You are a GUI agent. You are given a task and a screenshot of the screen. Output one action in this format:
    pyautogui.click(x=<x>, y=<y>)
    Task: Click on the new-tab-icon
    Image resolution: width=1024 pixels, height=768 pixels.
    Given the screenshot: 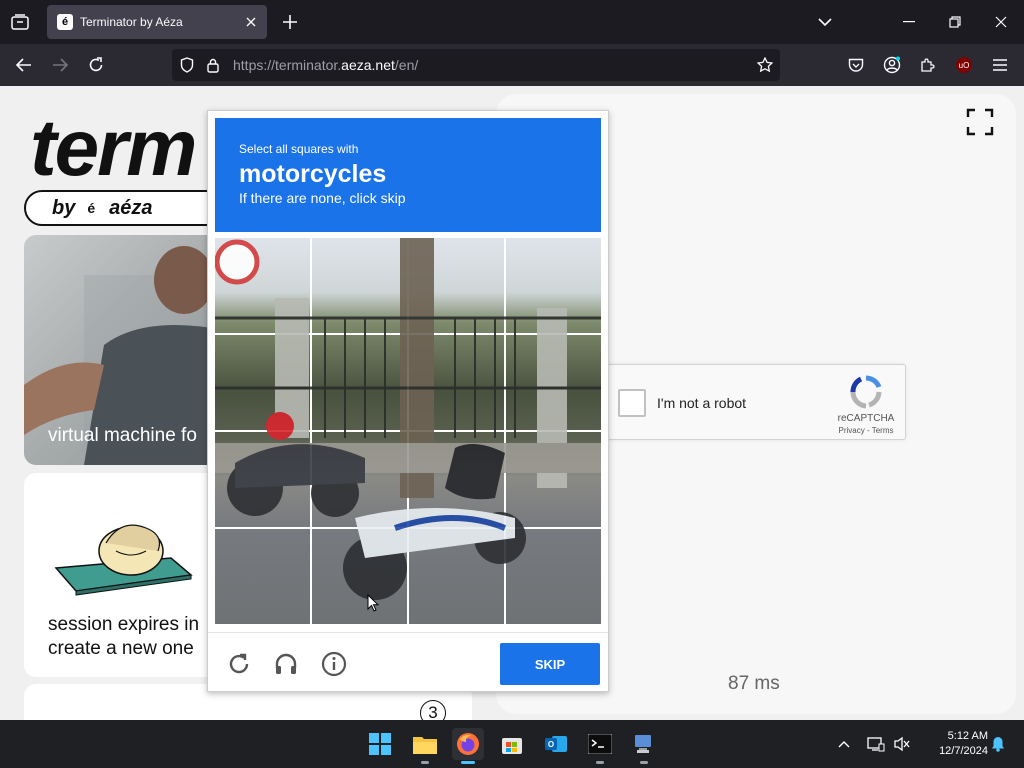 What is the action you would take?
    pyautogui.click(x=290, y=22)
    